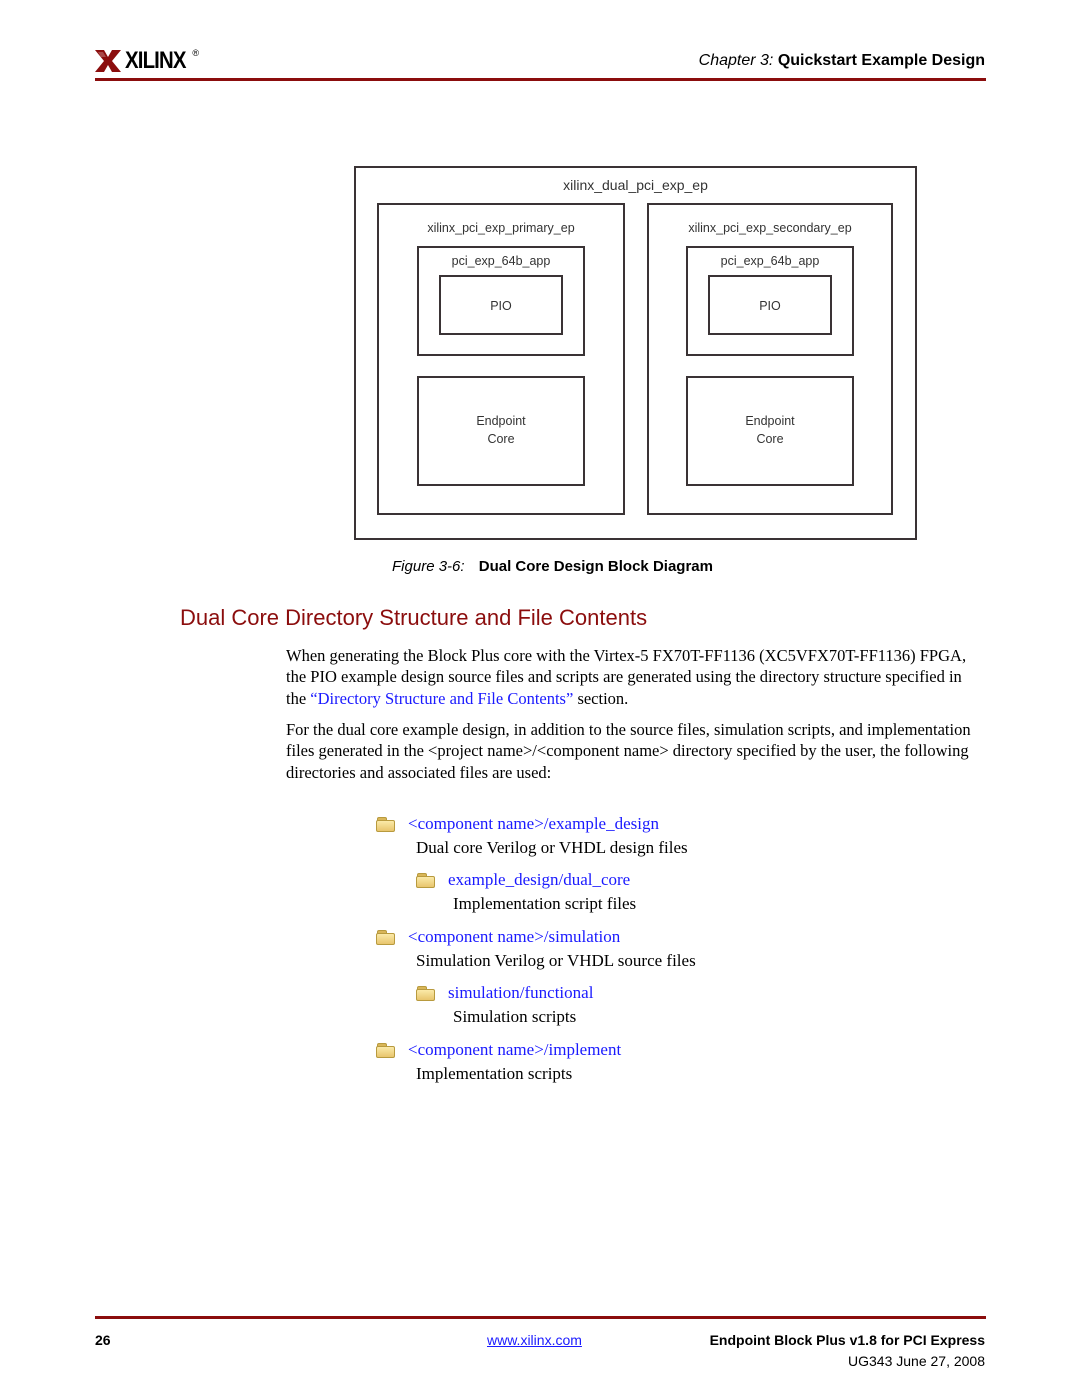 This screenshot has height=1397, width=1080. Describe the element at coordinates (539, 880) in the screenshot. I see `directory-name: example_design/dual_core` at that location.